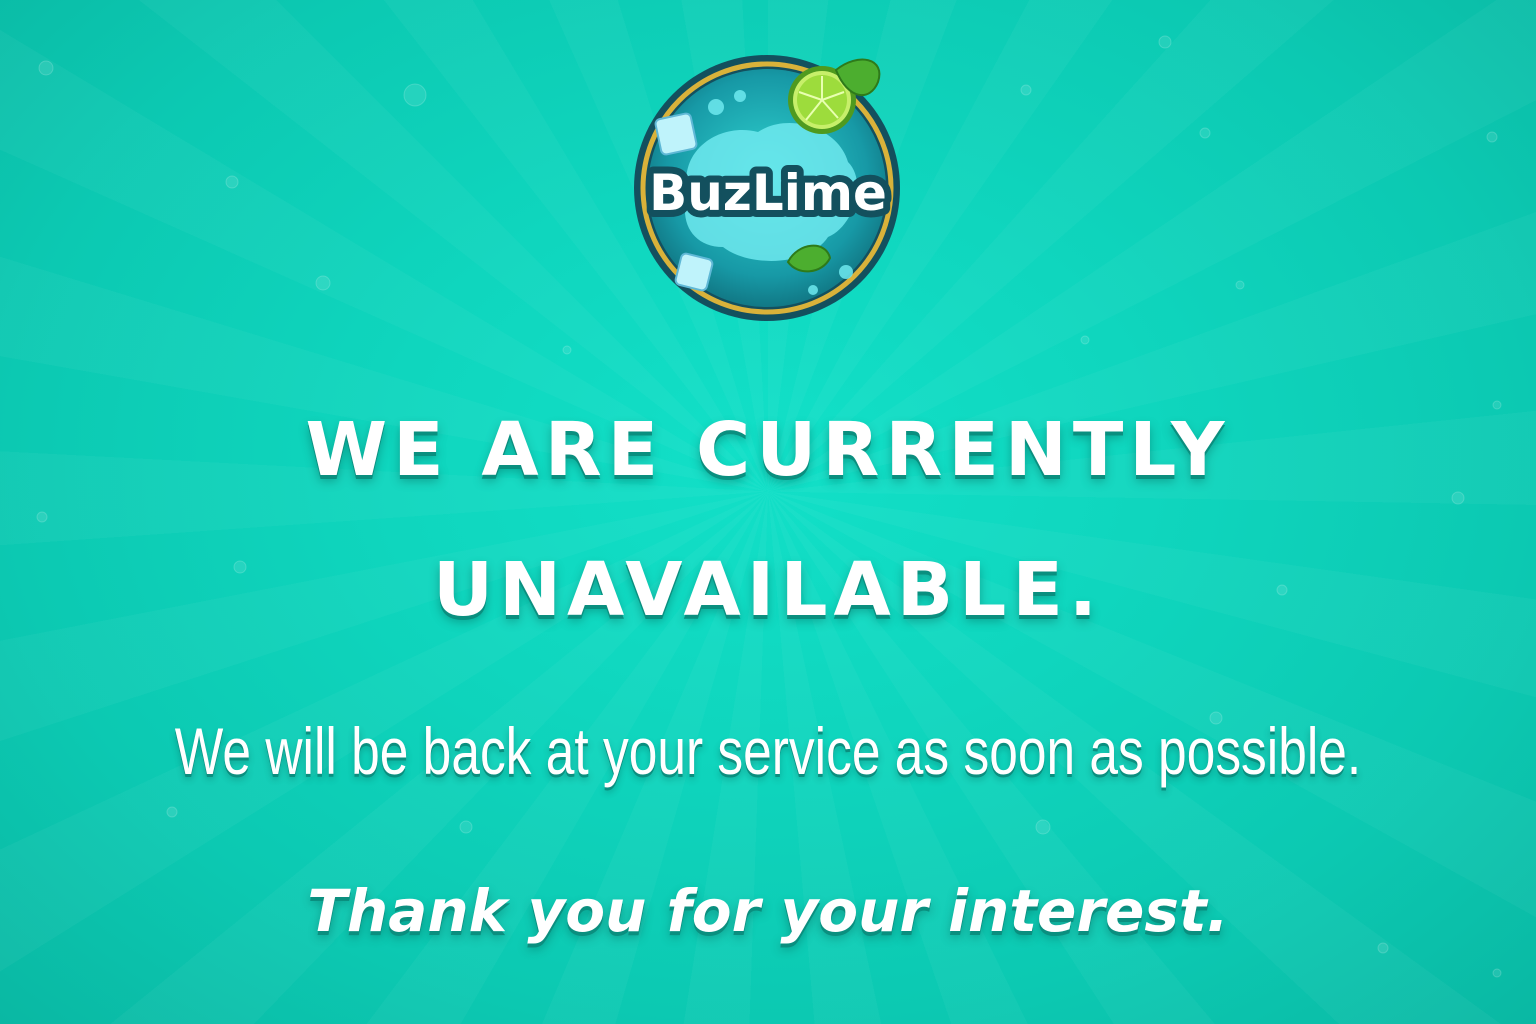 The image size is (1536, 1024). What do you see at coordinates (768, 450) in the screenshot?
I see `headline-line-1: WE ARE CURRENTLY` at bounding box center [768, 450].